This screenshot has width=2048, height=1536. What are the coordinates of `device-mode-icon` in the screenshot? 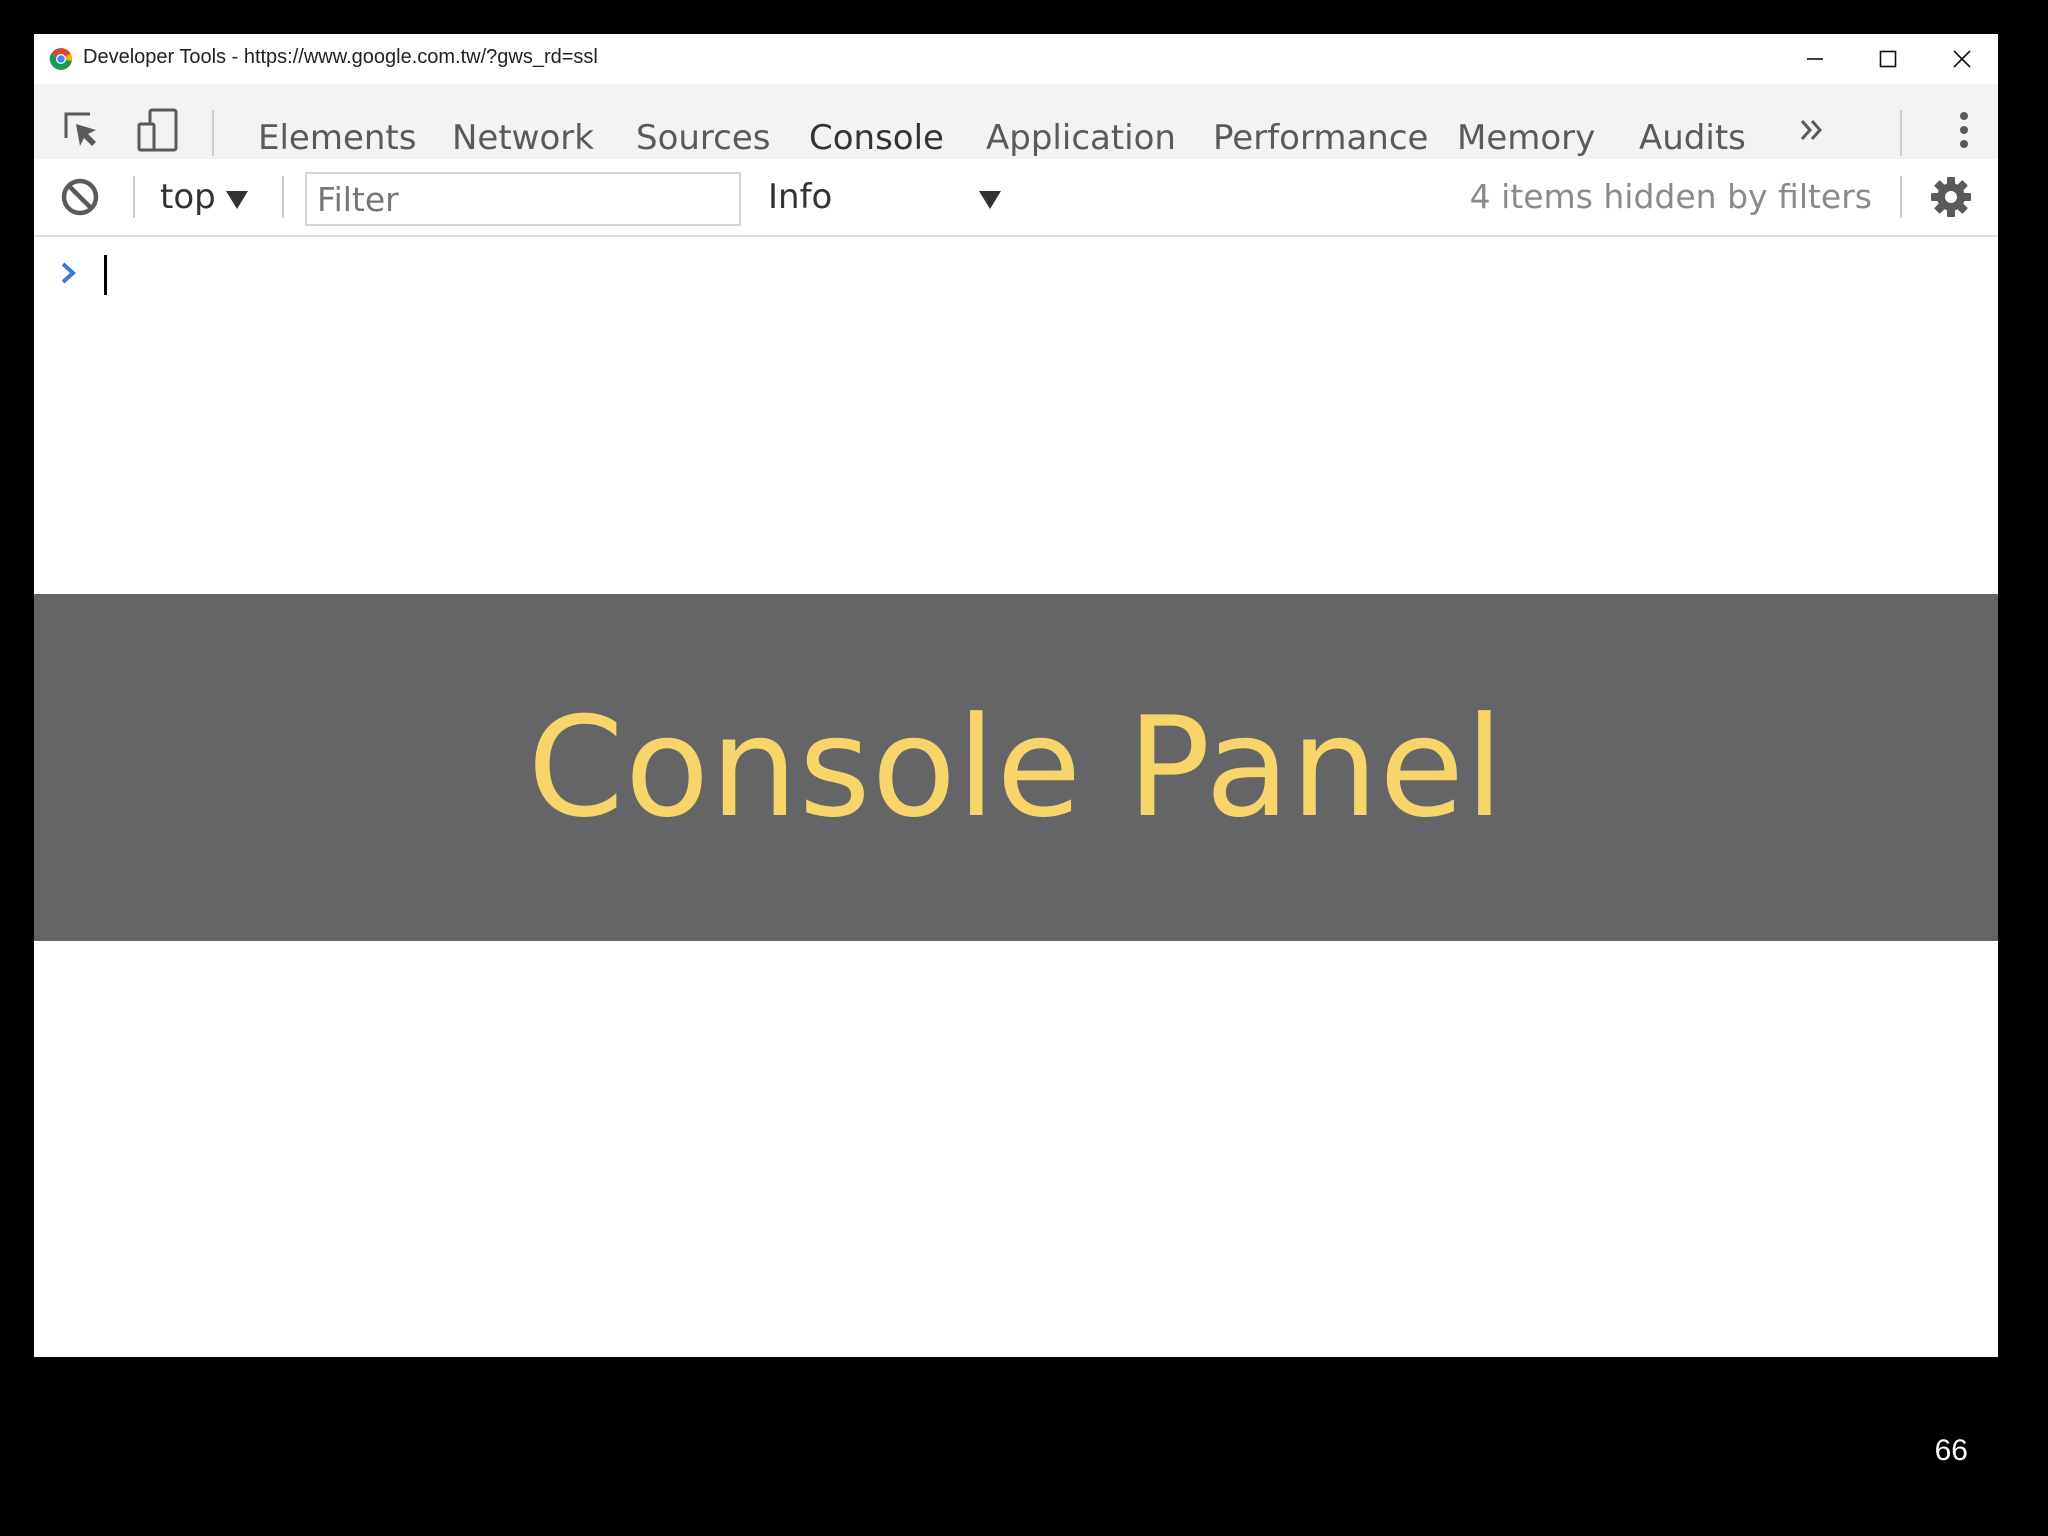 It's located at (157, 130).